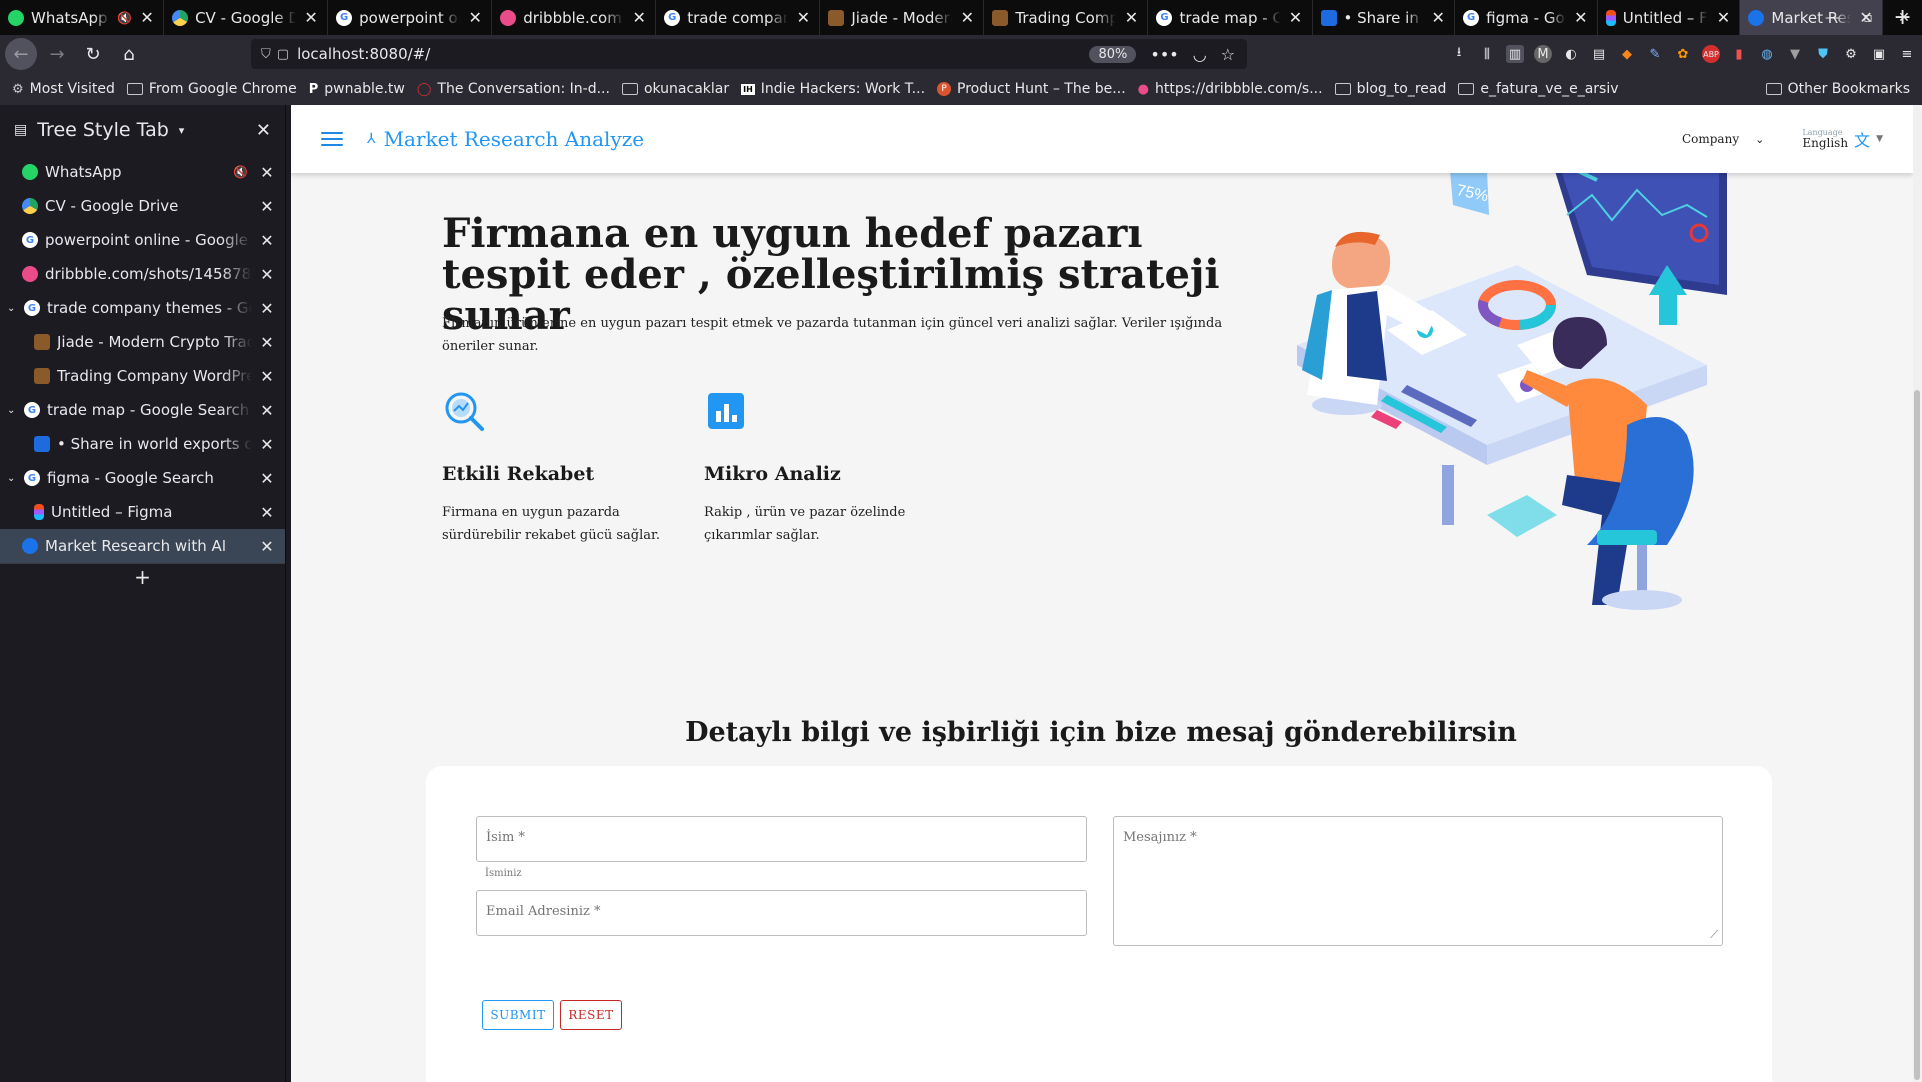 This screenshot has height=1082, width=1922. What do you see at coordinates (142, 512) in the screenshot?
I see `sidebar-tab-figma-untitled: Untitled – Figma ✕` at bounding box center [142, 512].